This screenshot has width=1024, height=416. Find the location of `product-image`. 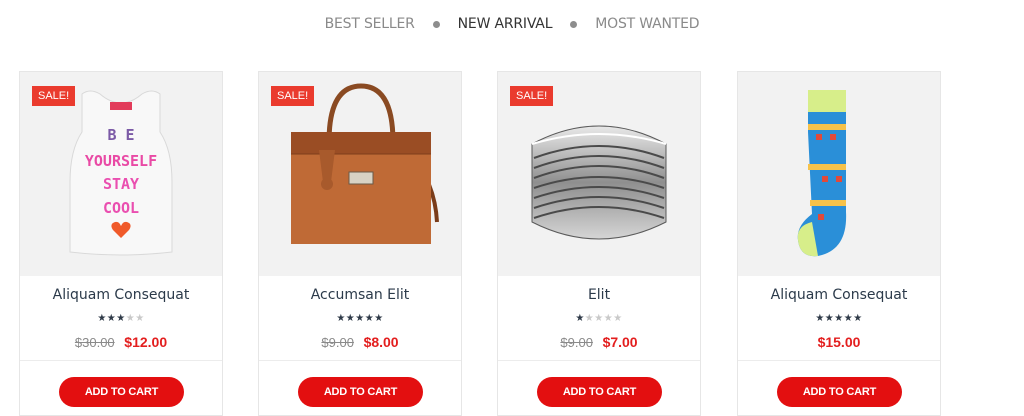

product-image is located at coordinates (839, 174).